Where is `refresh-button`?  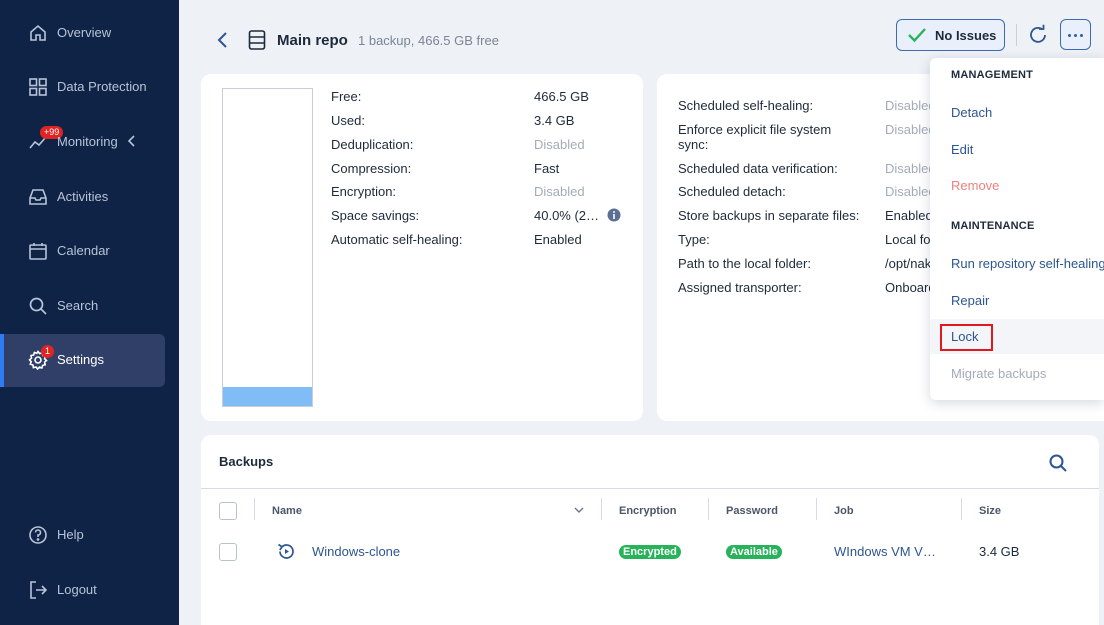
refresh-button is located at coordinates (1038, 35).